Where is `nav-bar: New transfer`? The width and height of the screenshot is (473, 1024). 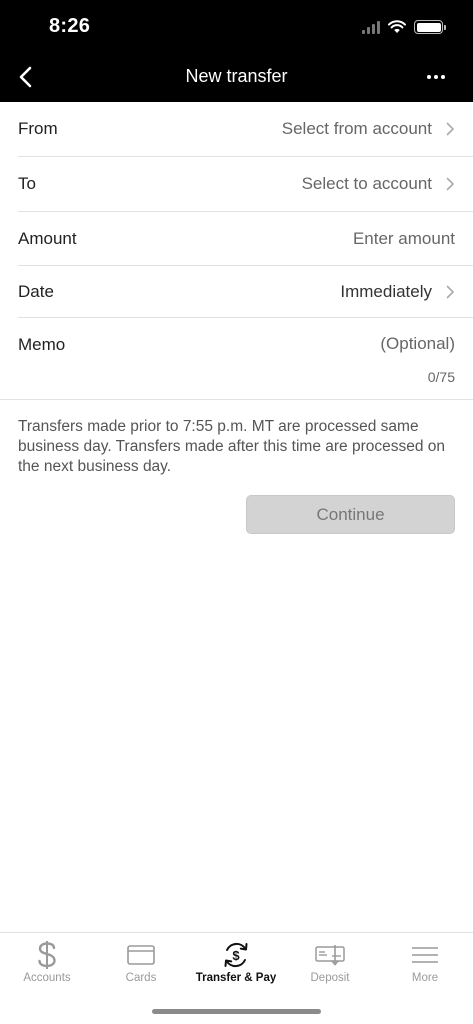
nav-bar: New transfer is located at coordinates (236, 78).